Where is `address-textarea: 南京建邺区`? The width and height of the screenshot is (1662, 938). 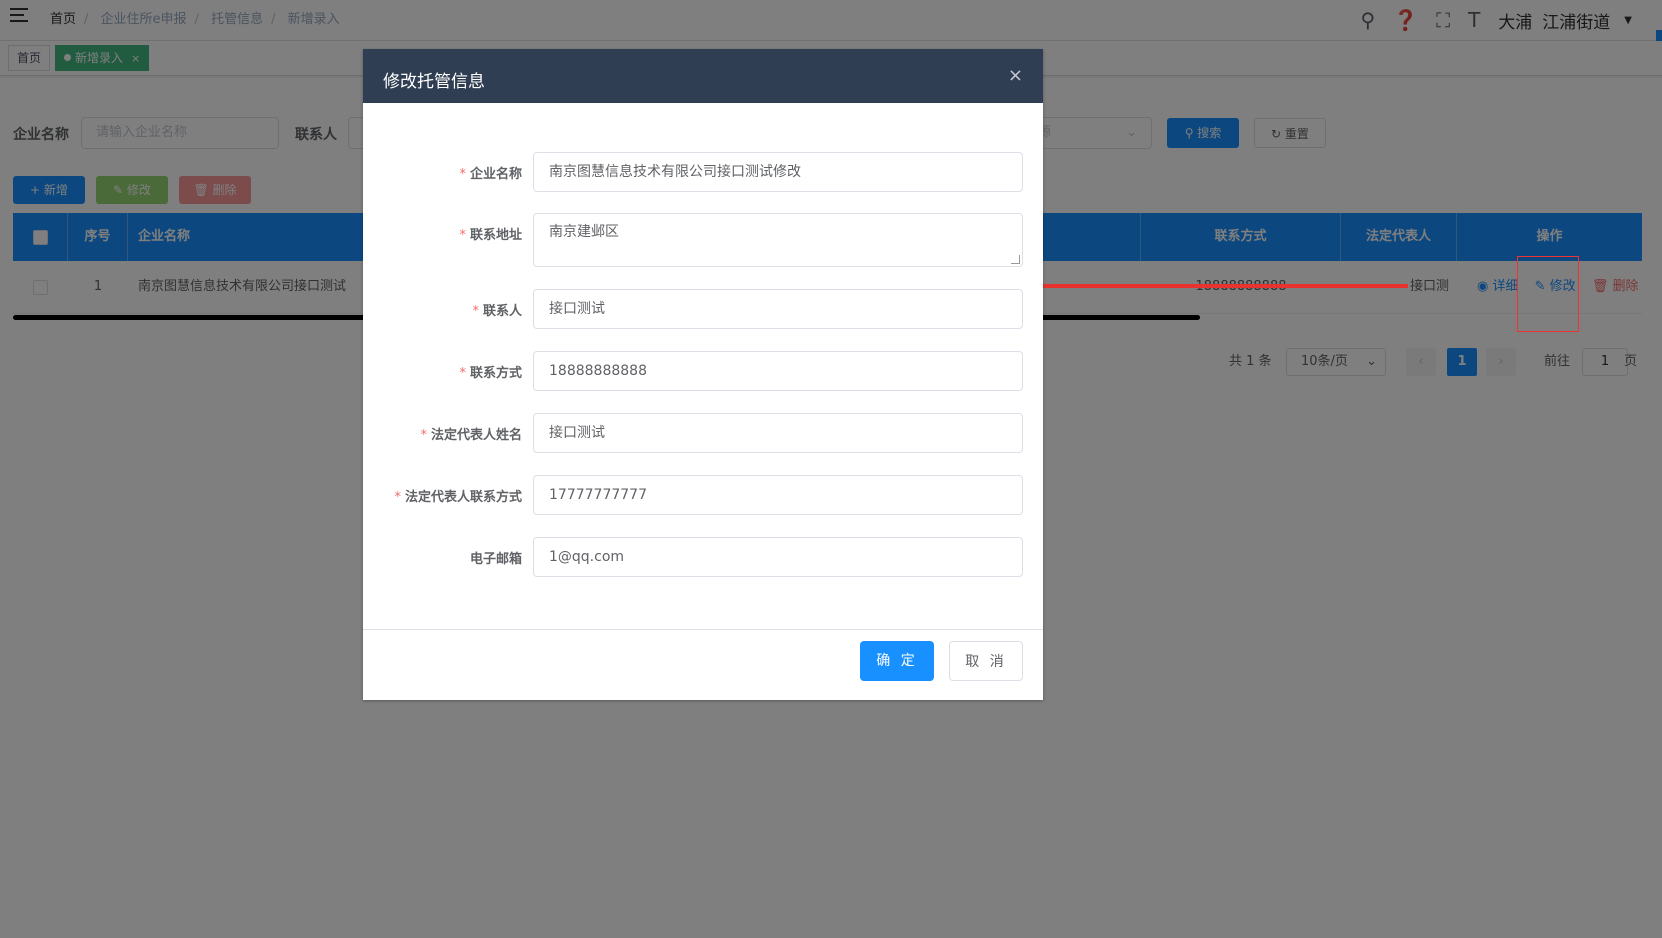
address-textarea: 南京建邺区 is located at coordinates (778, 240).